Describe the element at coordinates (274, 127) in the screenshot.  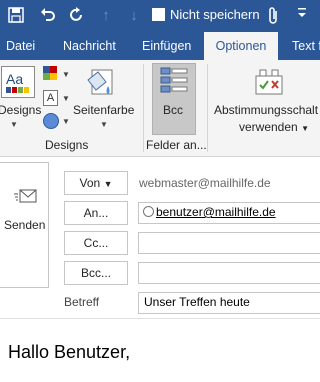
I see `voting-buttons-label-line2: verwenden ▼` at that location.